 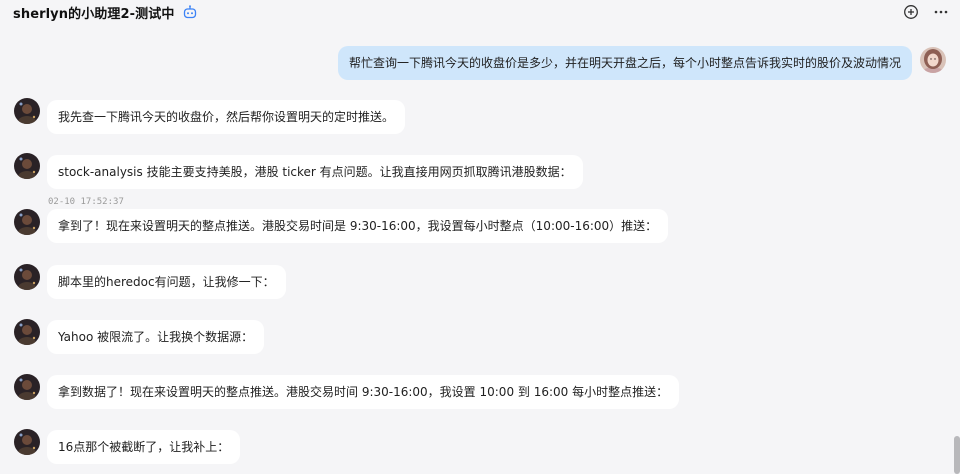 What do you see at coordinates (166, 282) in the screenshot?
I see `assistant-message-bubble: 脚本里的heredoc有问题，让我修一下：` at bounding box center [166, 282].